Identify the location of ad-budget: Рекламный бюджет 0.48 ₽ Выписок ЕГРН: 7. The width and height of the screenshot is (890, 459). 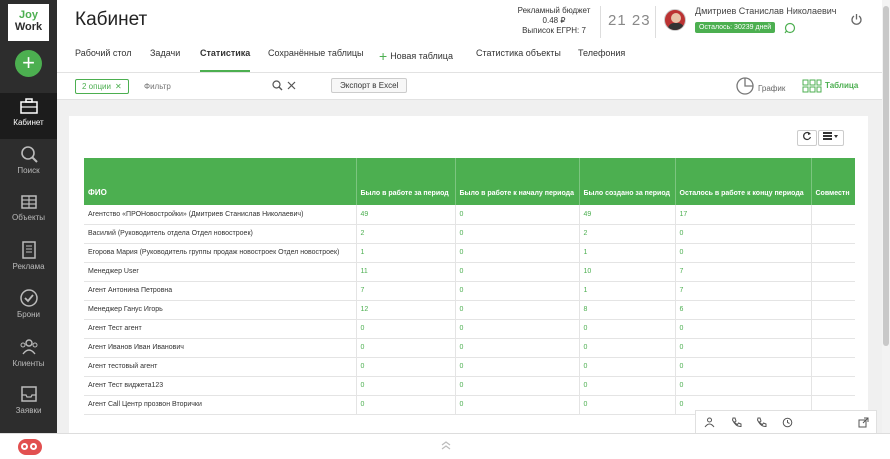
(554, 21).